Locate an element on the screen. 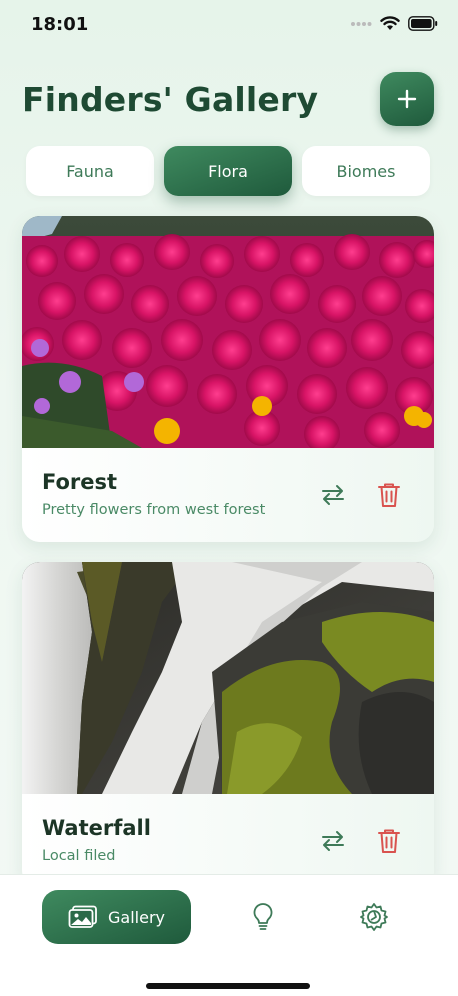  nav-gallery: Gallery is located at coordinates (116, 917).